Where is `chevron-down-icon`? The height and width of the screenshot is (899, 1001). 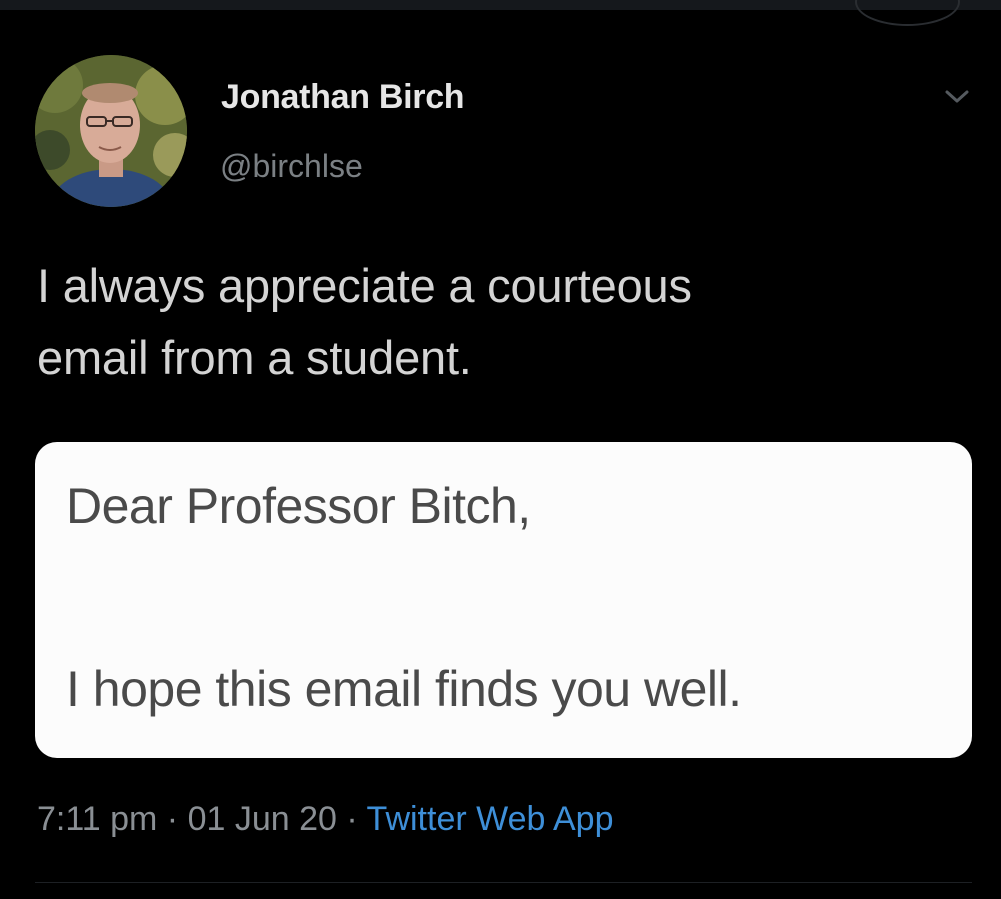
chevron-down-icon is located at coordinates (957, 96).